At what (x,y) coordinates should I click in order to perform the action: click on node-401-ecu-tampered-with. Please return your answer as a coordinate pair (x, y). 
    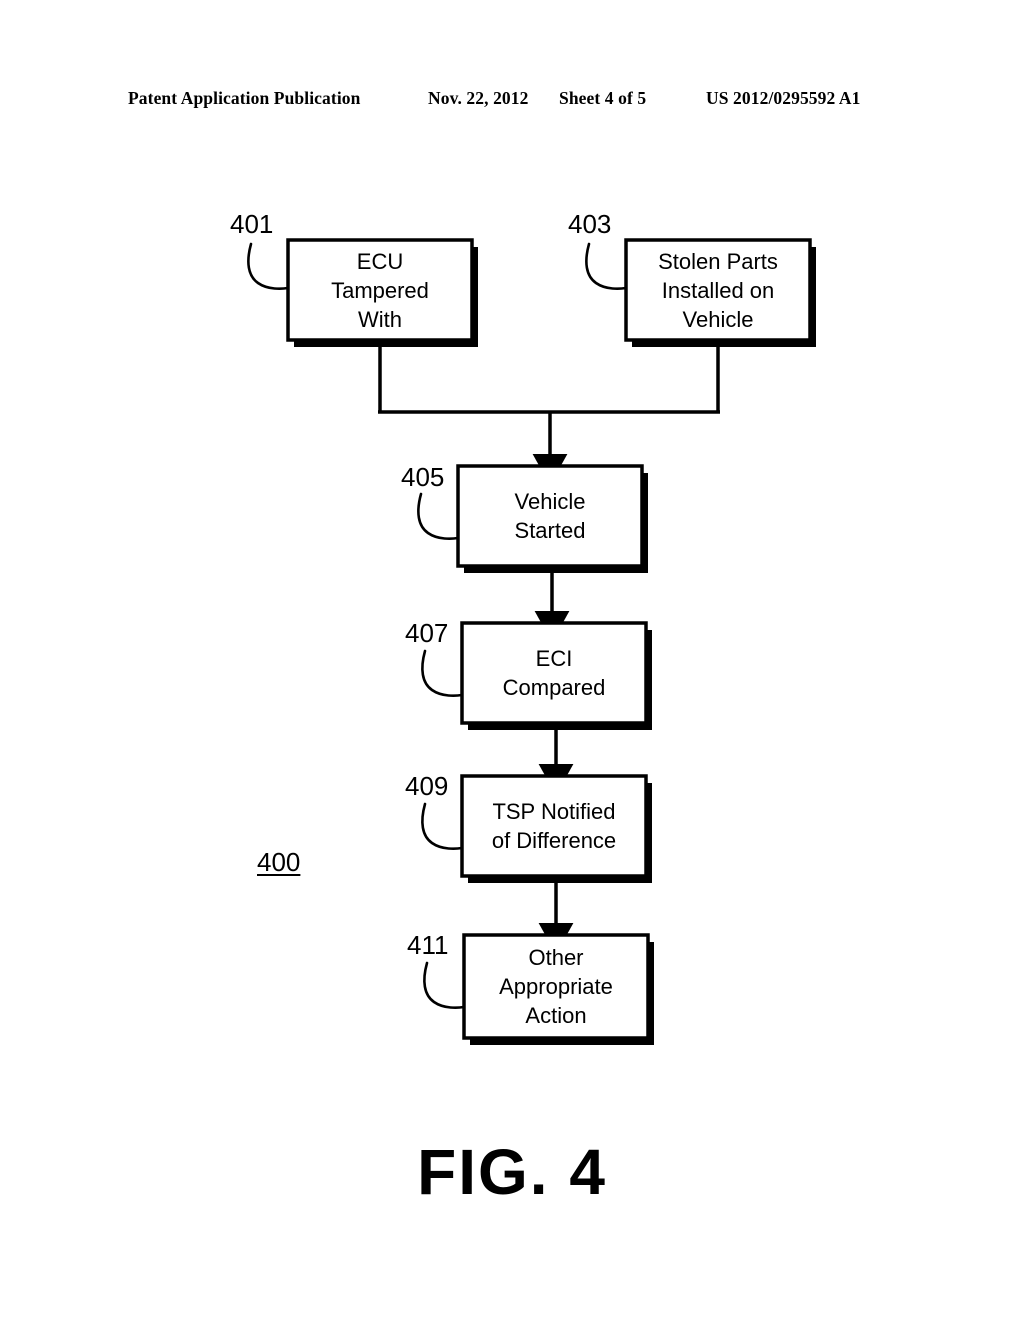
    Looking at the image, I should click on (382, 292).